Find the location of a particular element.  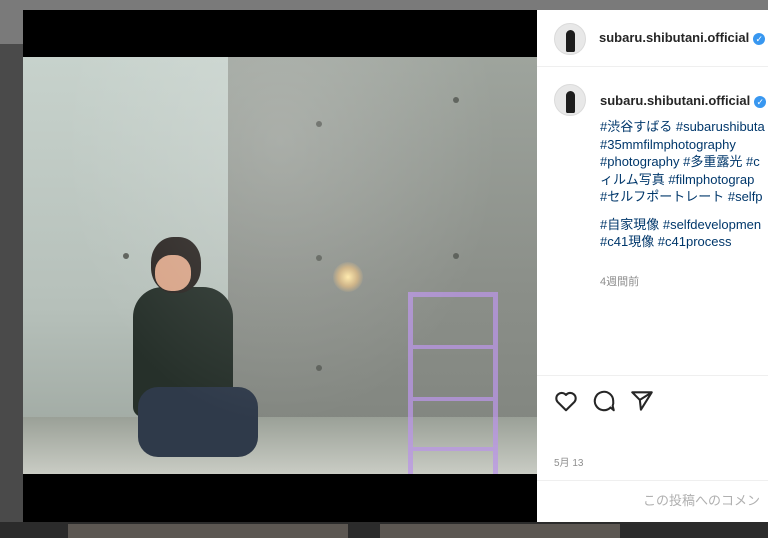

caption-line: #35mmfilmphotography is located at coordinates (684, 145).